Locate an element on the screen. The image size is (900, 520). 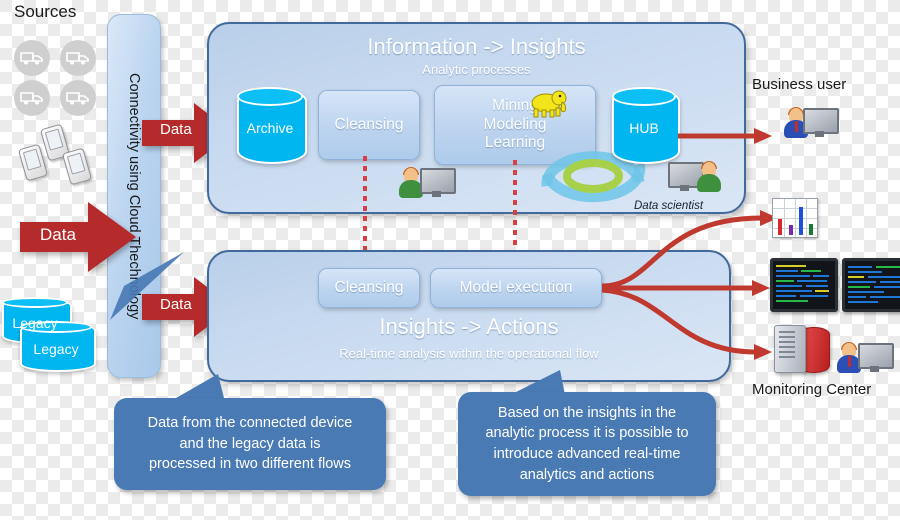
business-user-icon is located at coordinates (811, 122).